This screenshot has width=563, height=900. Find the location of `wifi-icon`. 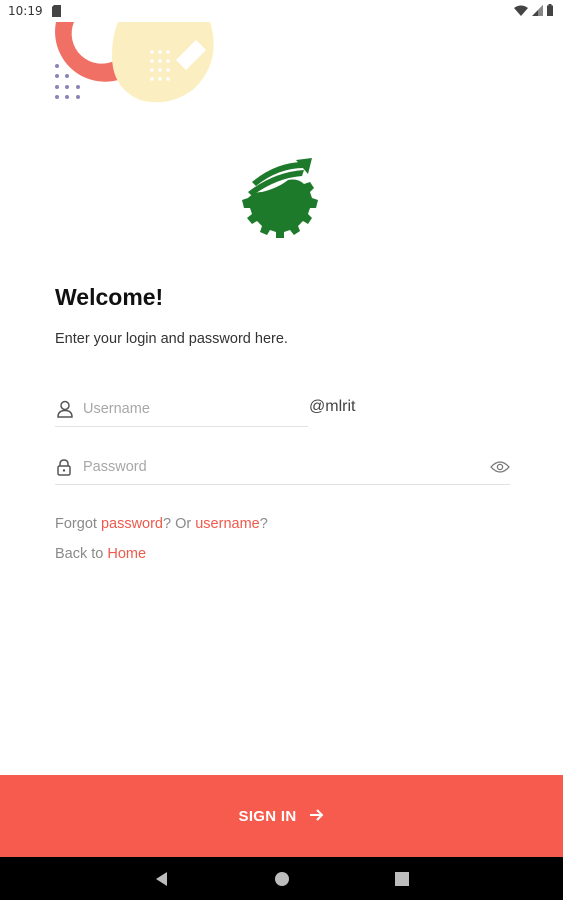

wifi-icon is located at coordinates (521, 12).